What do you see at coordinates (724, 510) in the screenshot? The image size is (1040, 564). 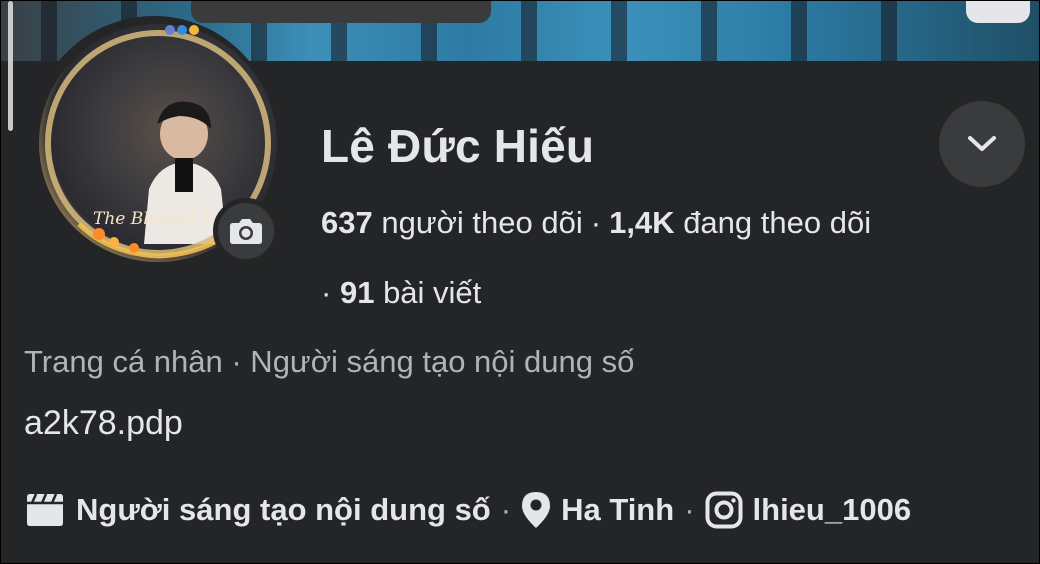 I see `instagram-icon` at bounding box center [724, 510].